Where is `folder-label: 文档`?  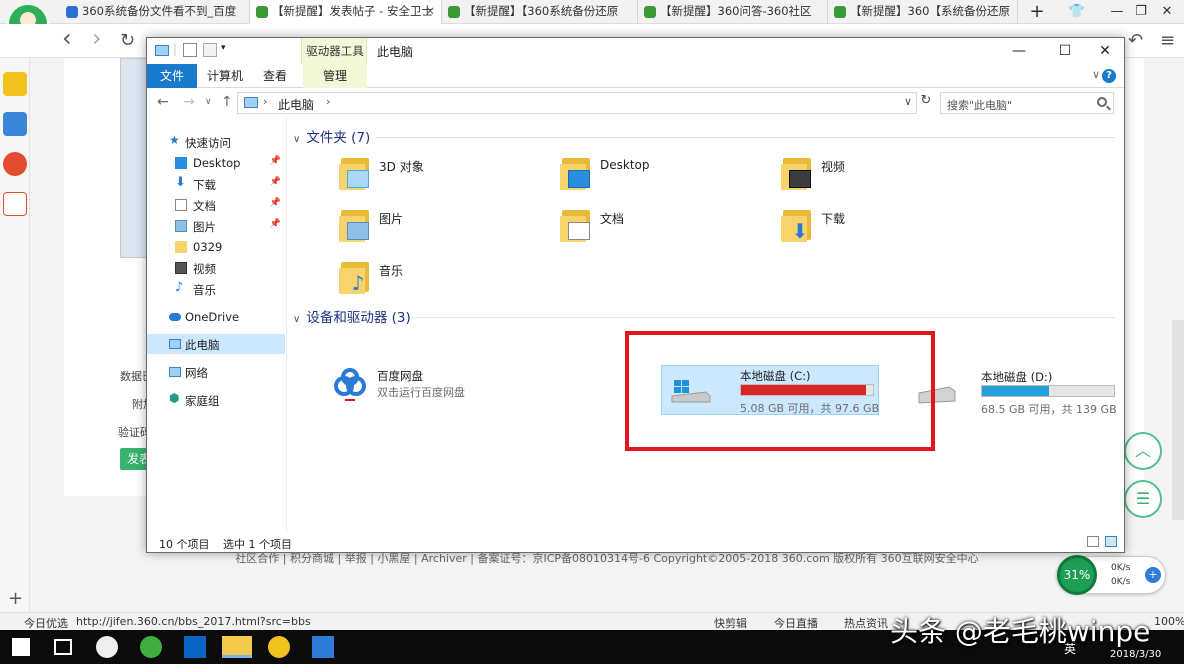
folder-label: 文档 is located at coordinates (612, 219).